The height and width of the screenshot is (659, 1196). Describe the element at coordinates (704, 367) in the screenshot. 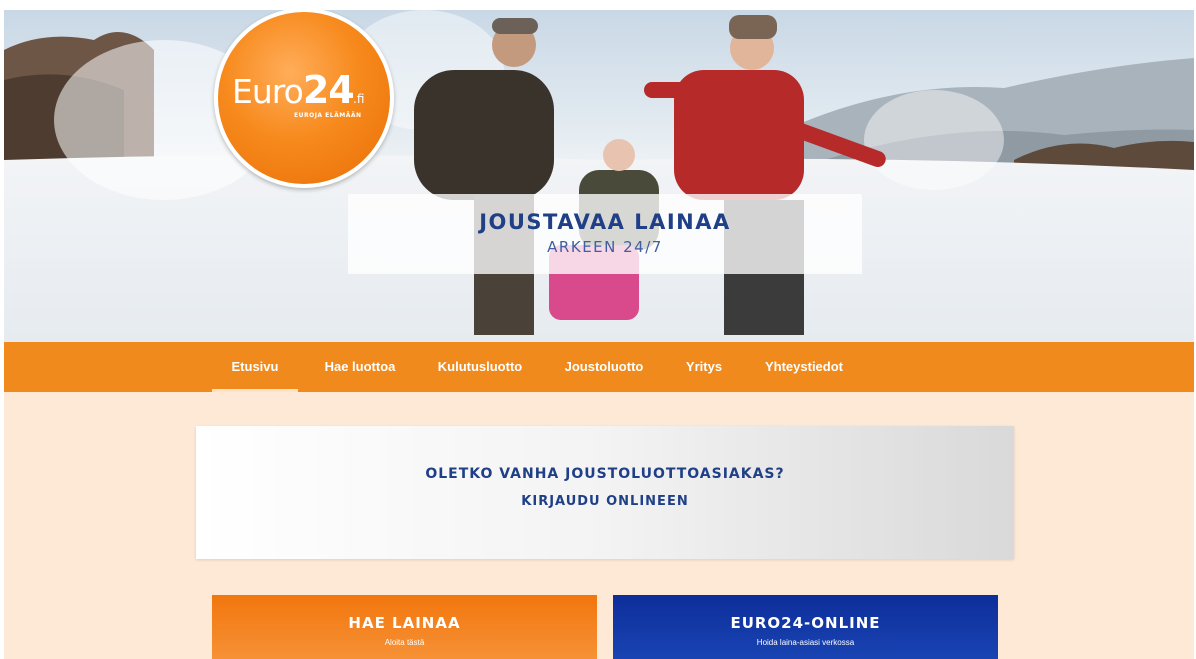

I see `nav-item-yritys: Yritys` at that location.